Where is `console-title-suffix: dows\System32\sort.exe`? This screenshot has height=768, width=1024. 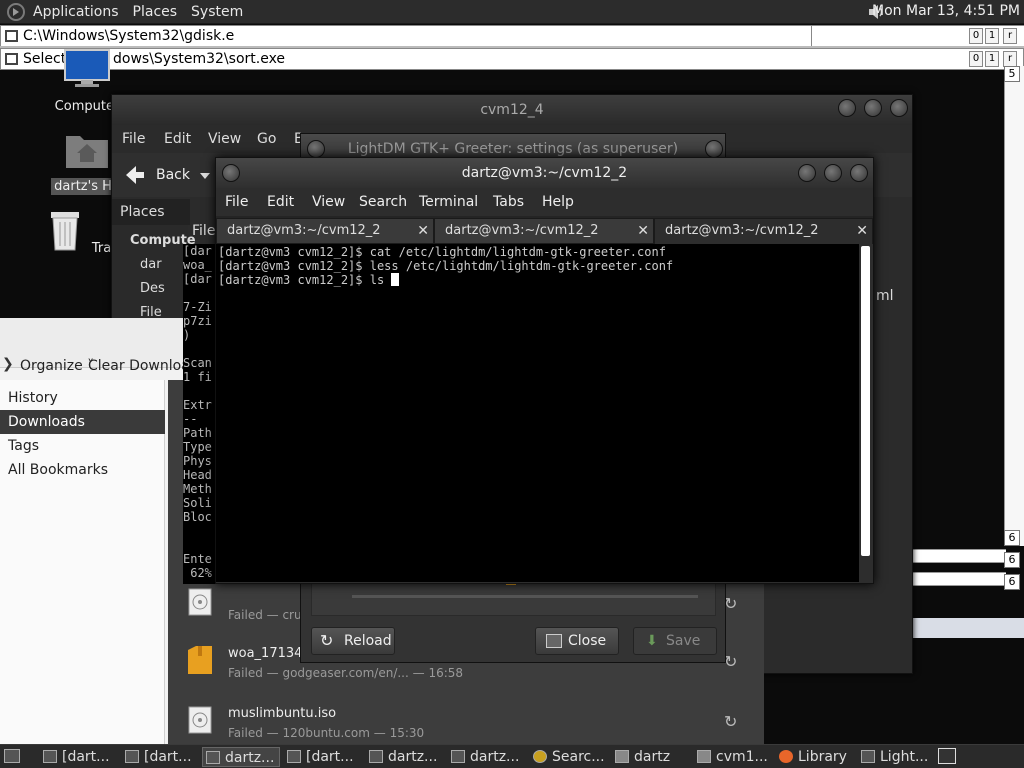 console-title-suffix: dows\System32\sort.exe is located at coordinates (199, 59).